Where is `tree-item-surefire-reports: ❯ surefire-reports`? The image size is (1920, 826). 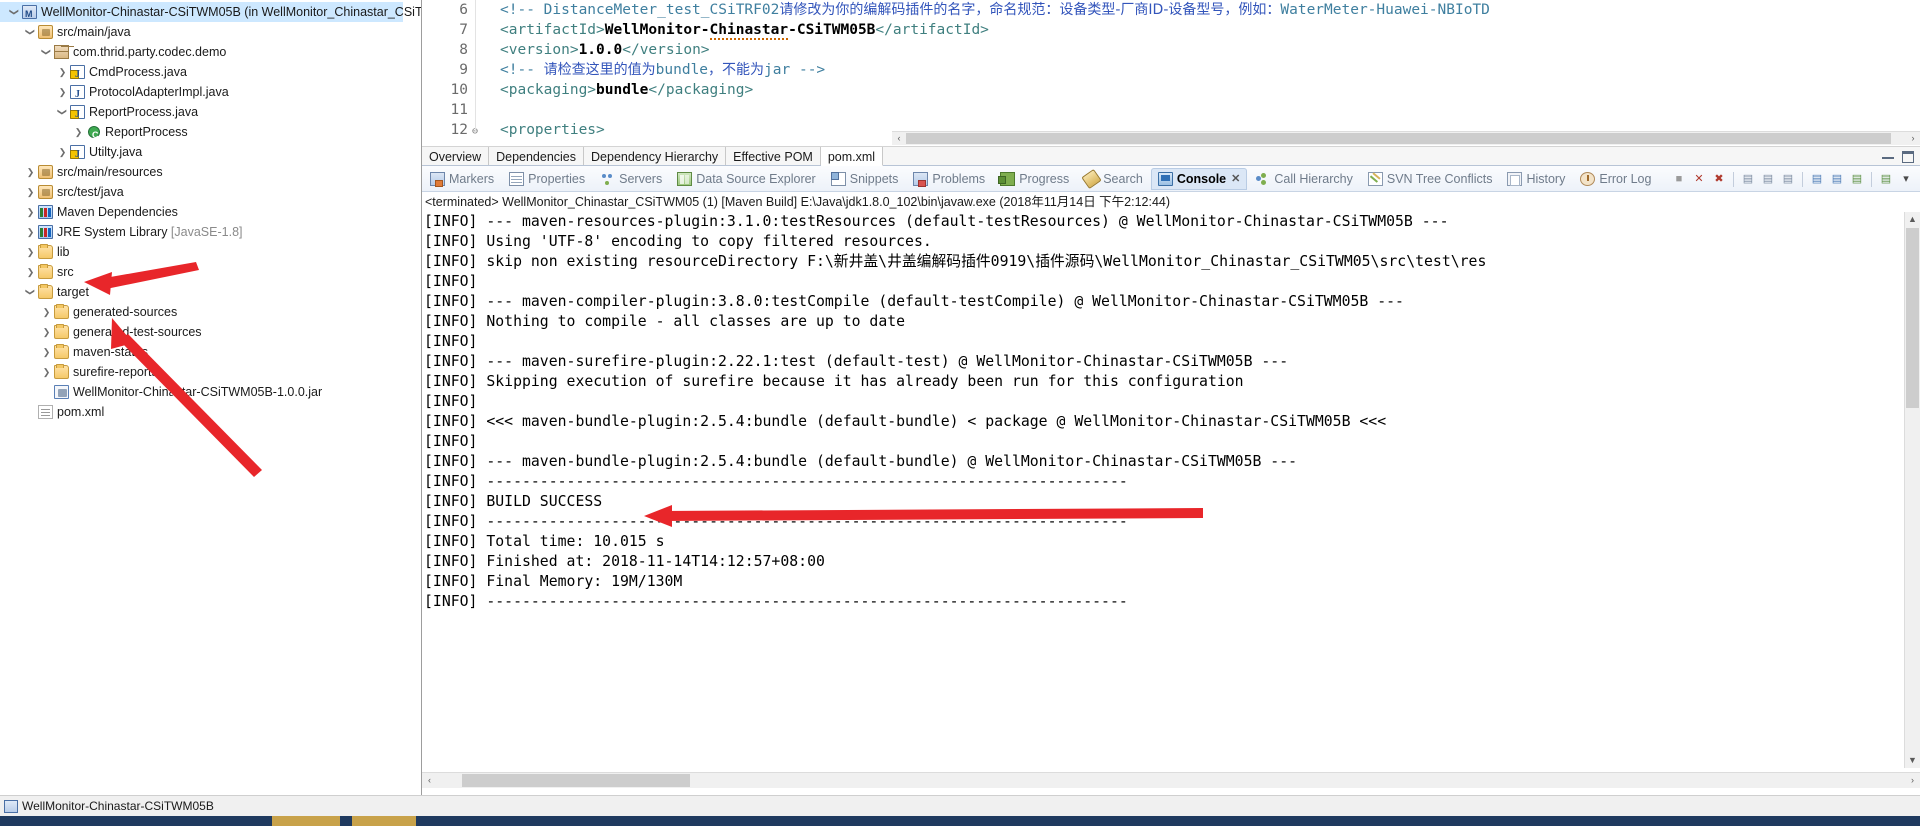 tree-item-surefire-reports: ❯ surefire-reports is located at coordinates (210, 372).